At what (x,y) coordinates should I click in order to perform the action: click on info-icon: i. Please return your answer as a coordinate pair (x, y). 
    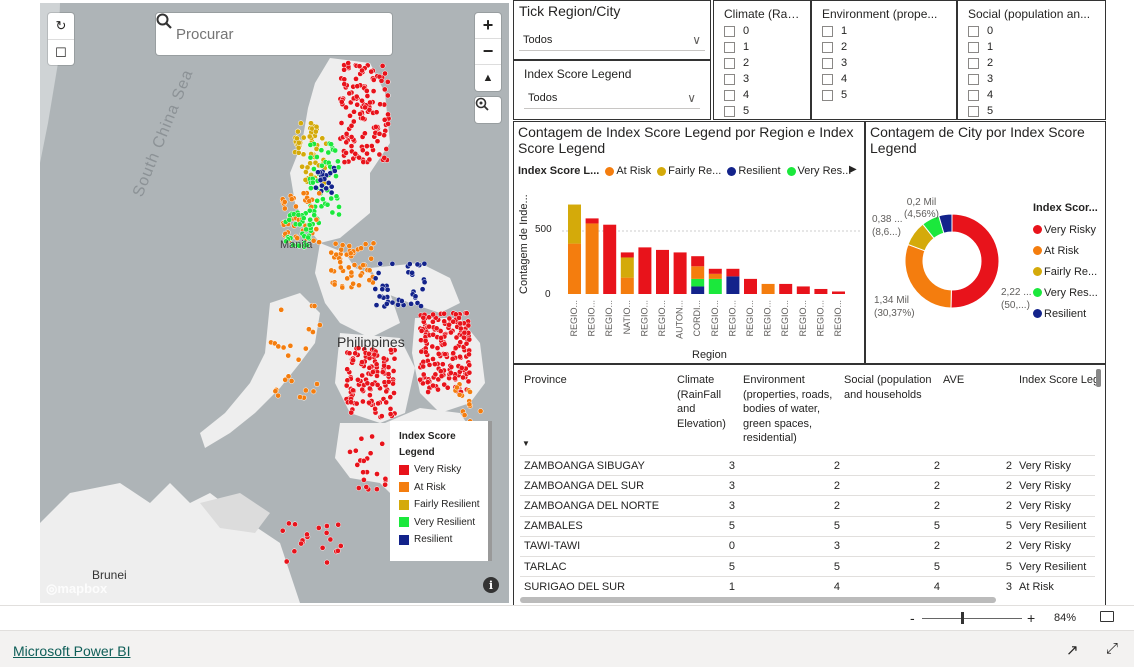
    Looking at the image, I should click on (491, 585).